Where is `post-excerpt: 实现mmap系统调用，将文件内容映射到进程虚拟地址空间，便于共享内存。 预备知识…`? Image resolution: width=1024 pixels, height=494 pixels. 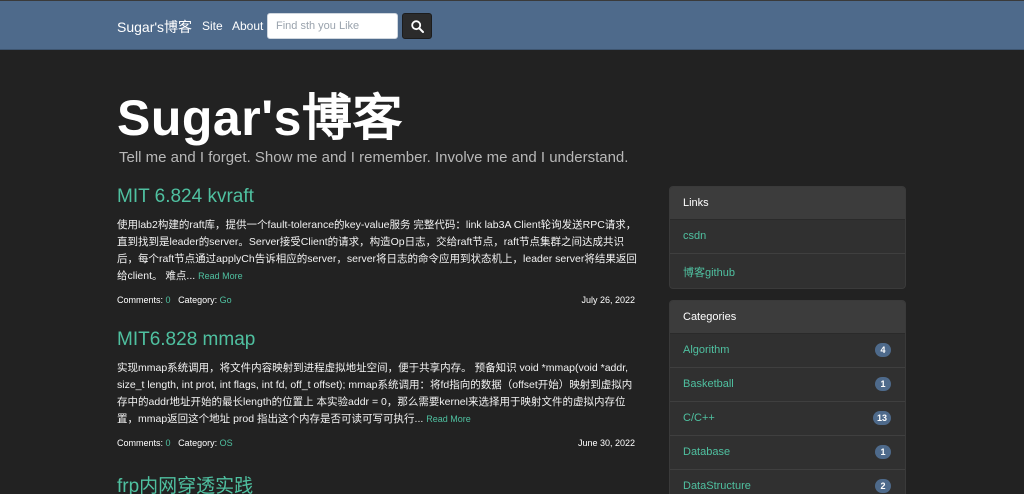 post-excerpt: 实现mmap系统调用，将文件内容映射到进程虚拟地址空间，便于共享内存。 预备知识… is located at coordinates (377, 394).